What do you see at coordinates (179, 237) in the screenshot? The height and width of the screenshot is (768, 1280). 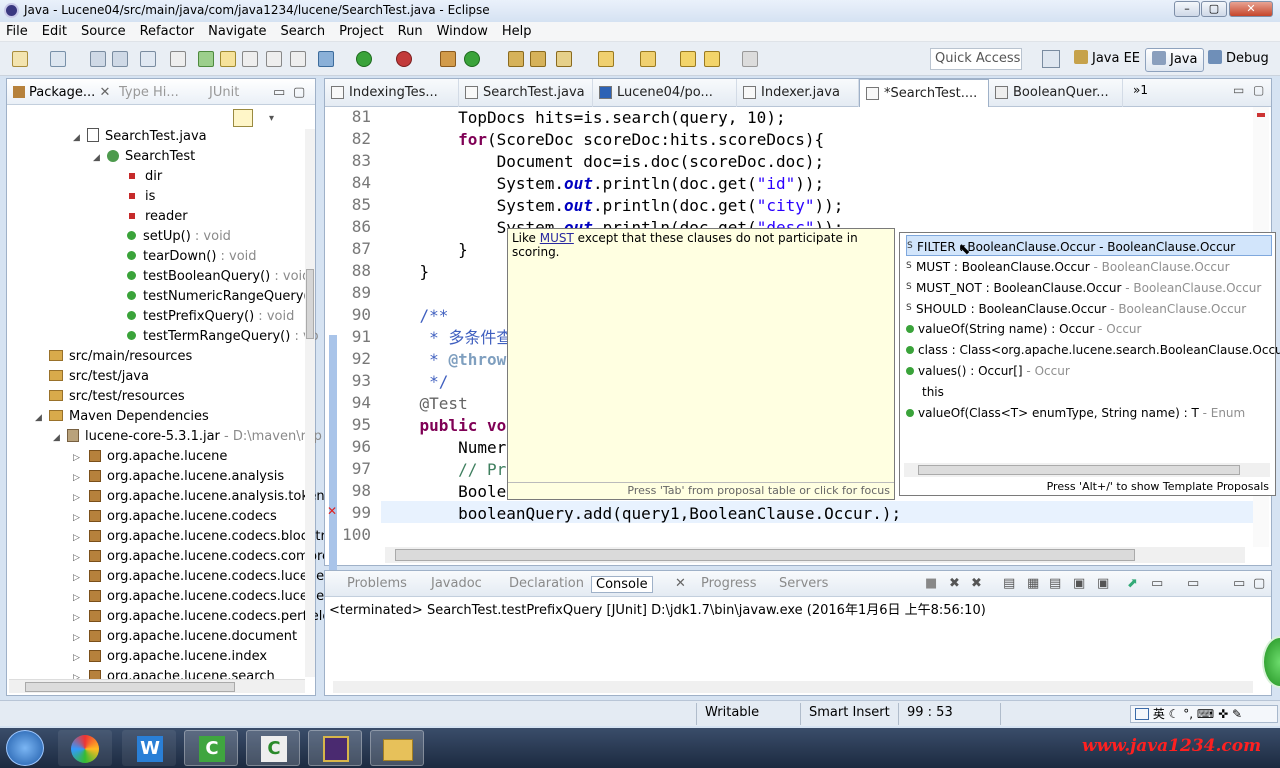 I see `tree-item-method: setUp() : void` at bounding box center [179, 237].